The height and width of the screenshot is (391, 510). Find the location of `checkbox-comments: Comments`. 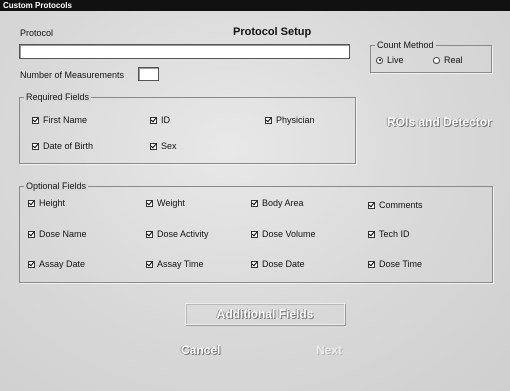

checkbox-comments: Comments is located at coordinates (395, 205).